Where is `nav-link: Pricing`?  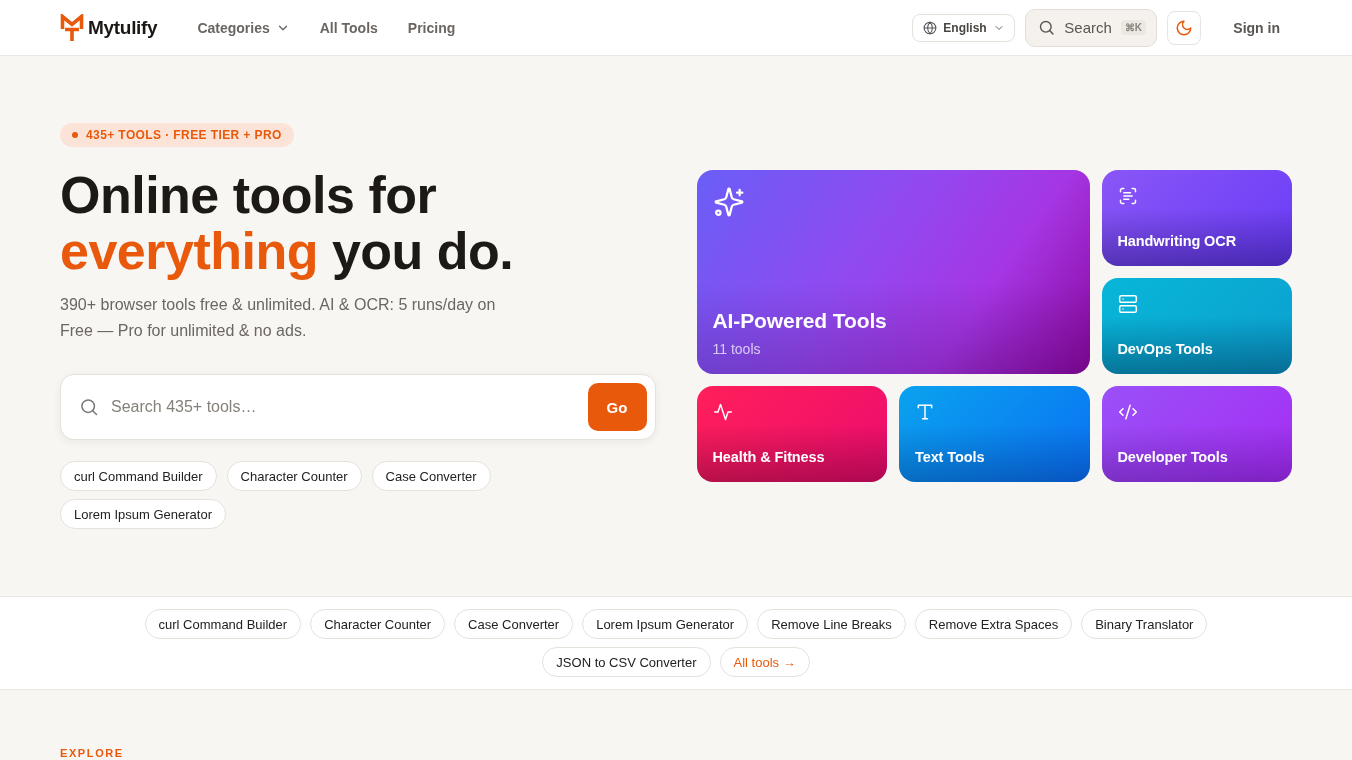 nav-link: Pricing is located at coordinates (431, 27).